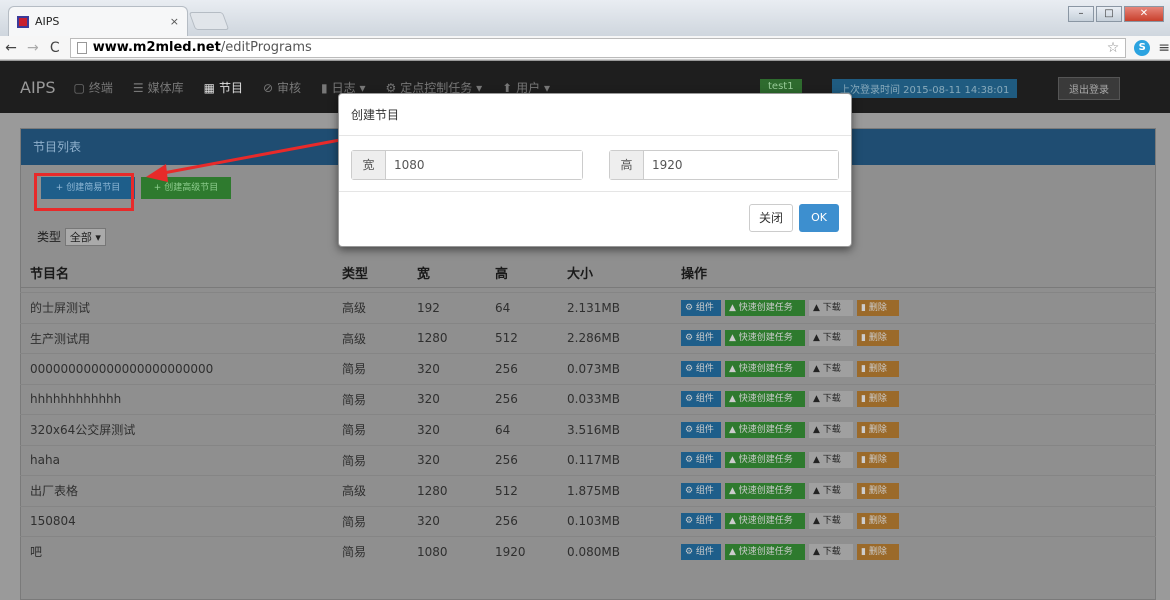  I want to click on program-name-cell: 生产测试用, so click(60, 338).